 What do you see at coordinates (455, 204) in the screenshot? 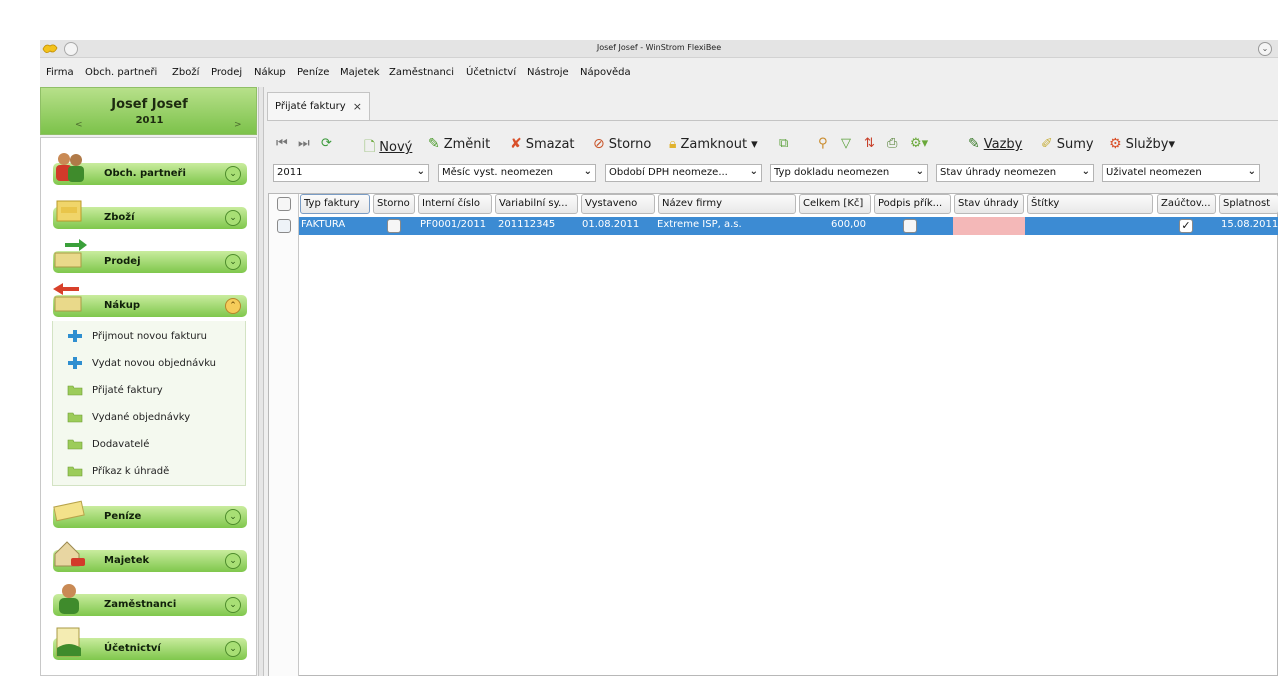
I see `column-header-interni-cislo: Interní číslo` at bounding box center [455, 204].